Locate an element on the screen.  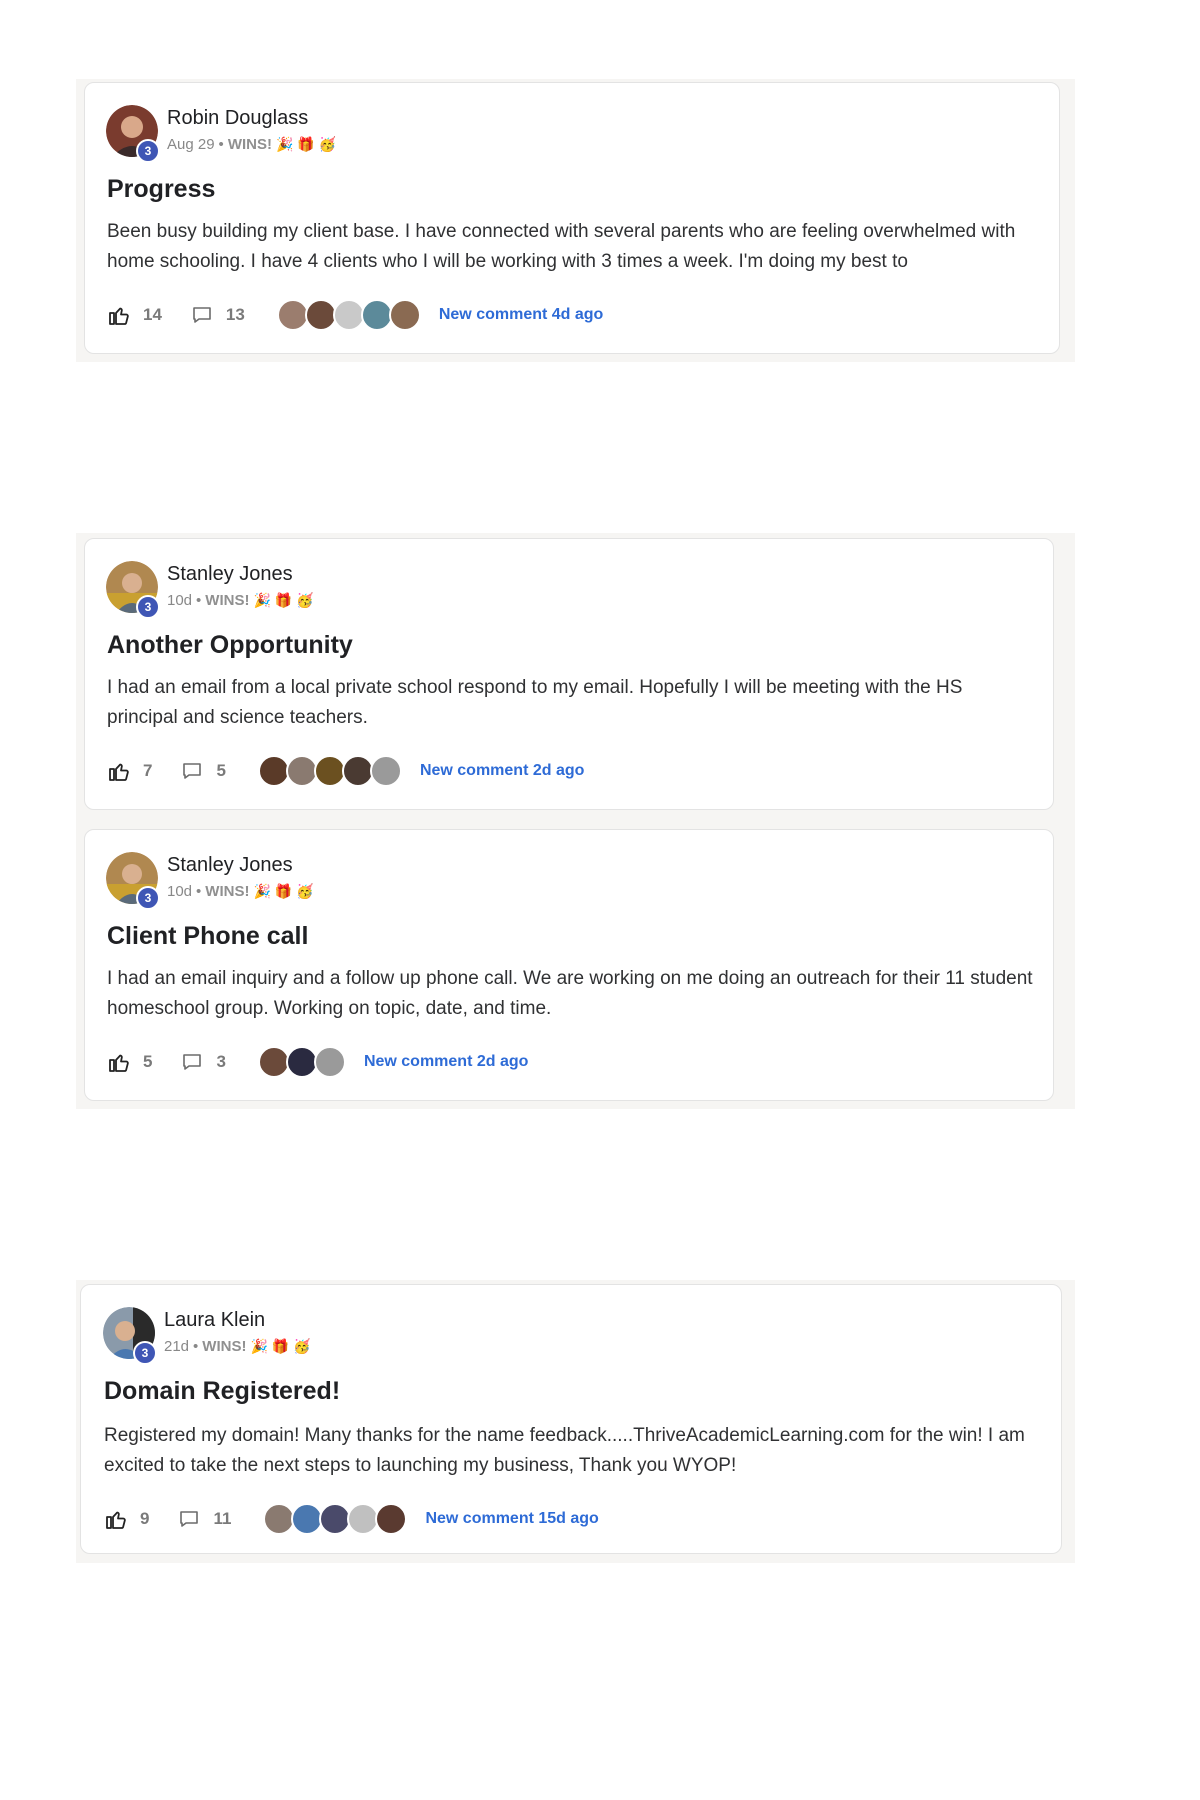
post-meta: 21d • WINS! 🎉 🎁 🥳 is located at coordinates (237, 1346).